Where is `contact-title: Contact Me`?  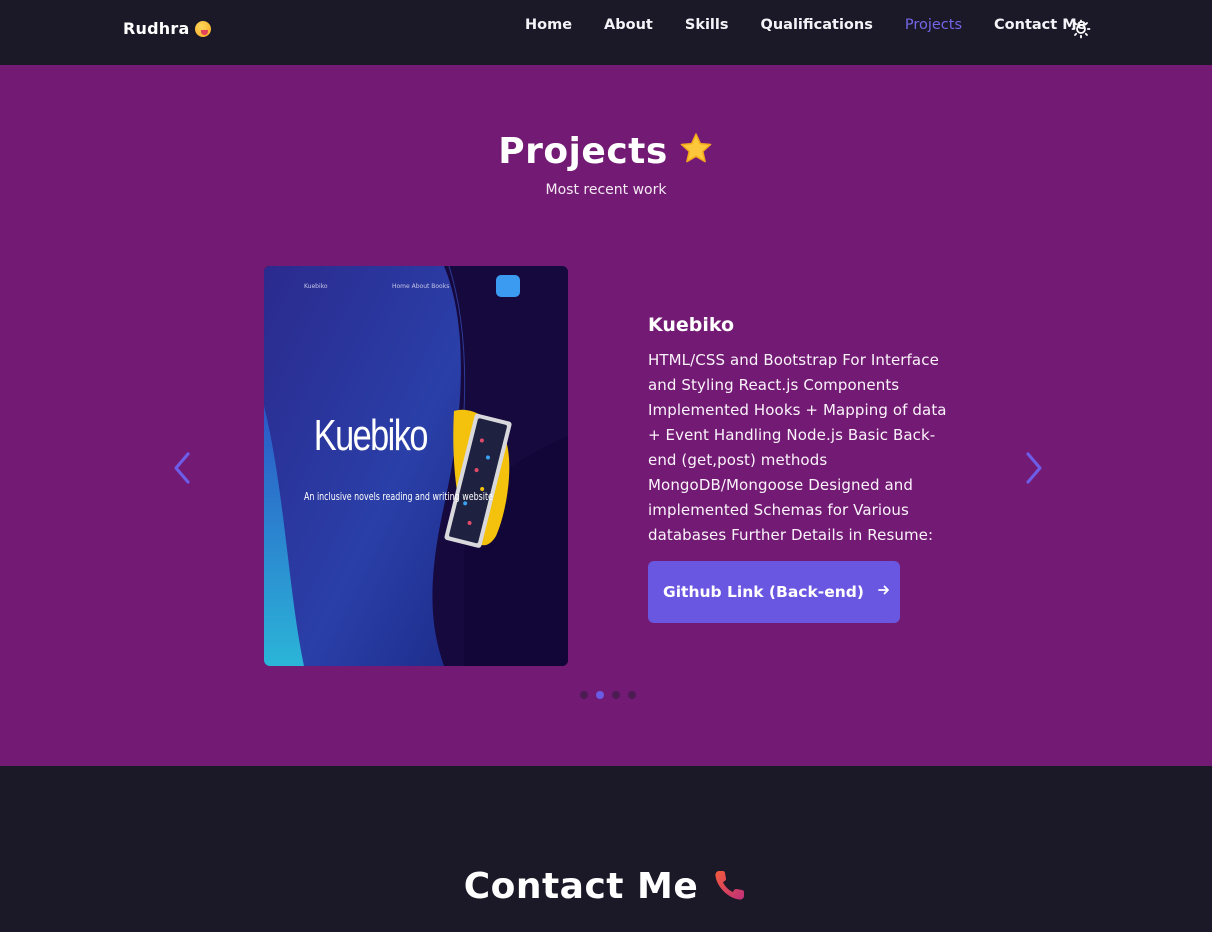 contact-title: Contact Me is located at coordinates (606, 886).